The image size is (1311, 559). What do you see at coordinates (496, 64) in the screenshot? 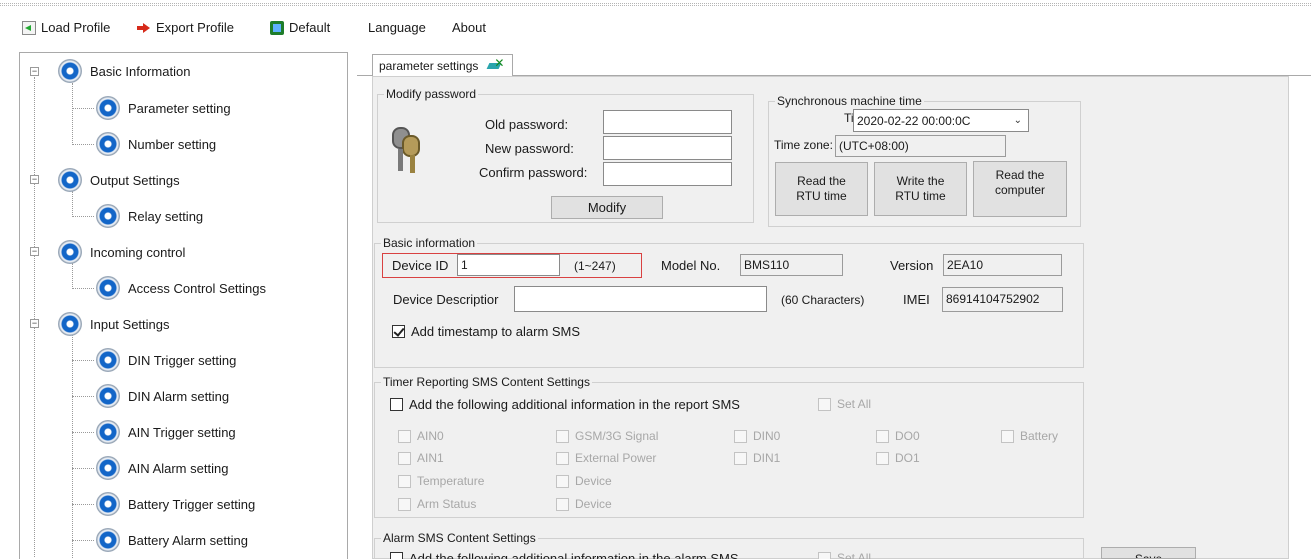
I see `close-tab-icon` at bounding box center [496, 64].